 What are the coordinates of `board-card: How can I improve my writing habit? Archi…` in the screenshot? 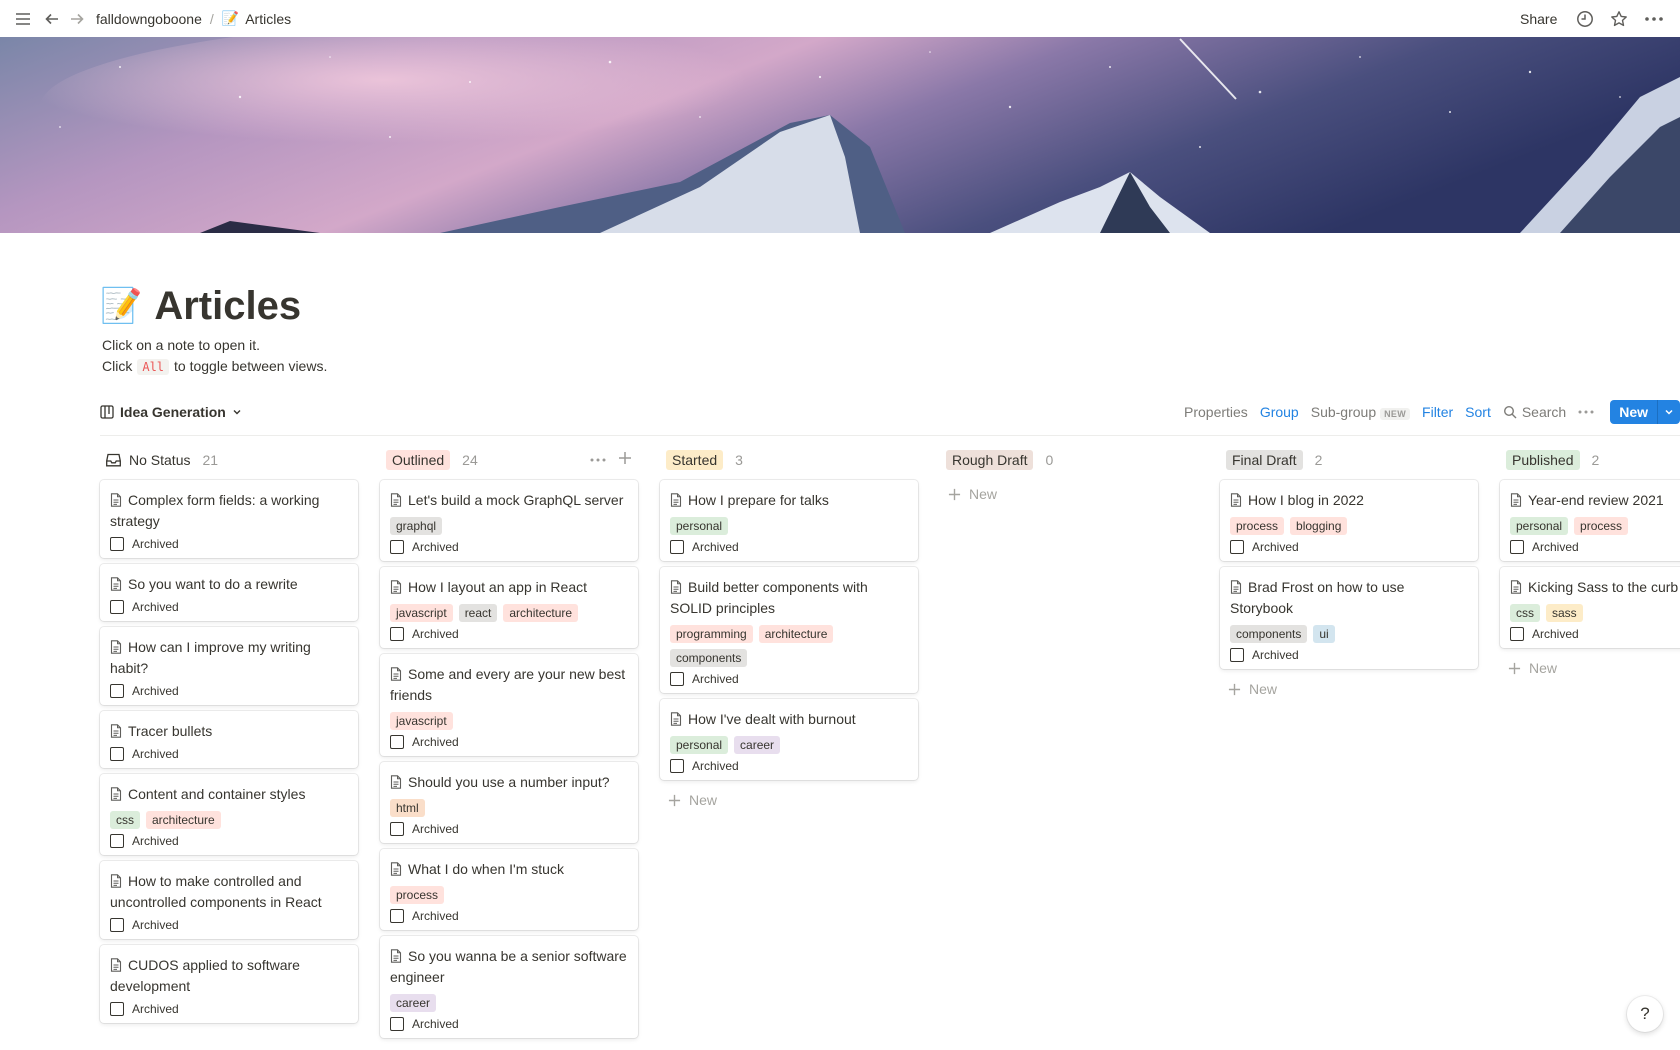 It's located at (229, 666).